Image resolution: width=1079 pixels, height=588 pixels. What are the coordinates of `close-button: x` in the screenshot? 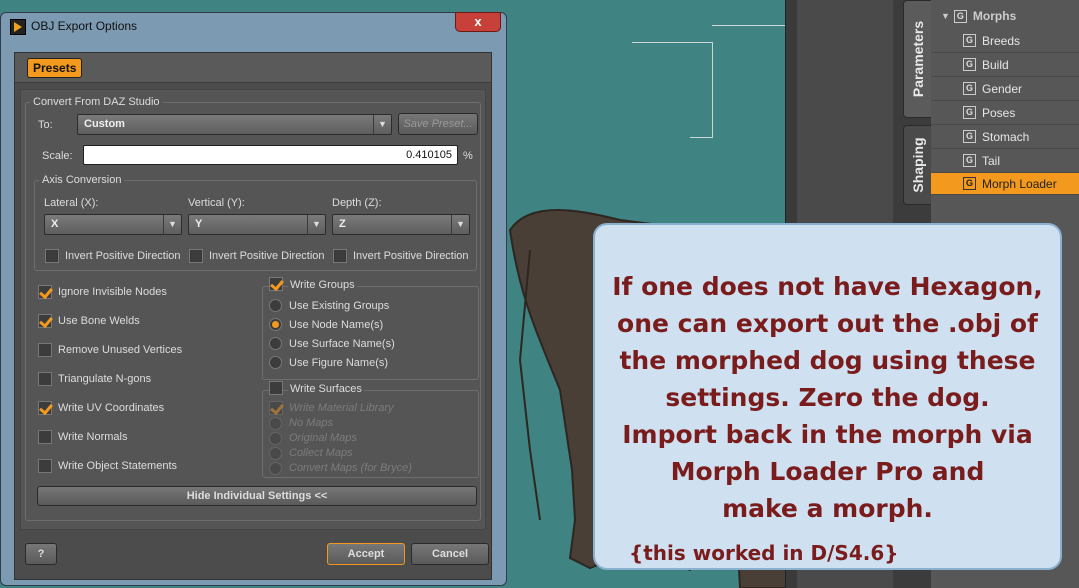 It's located at (478, 22).